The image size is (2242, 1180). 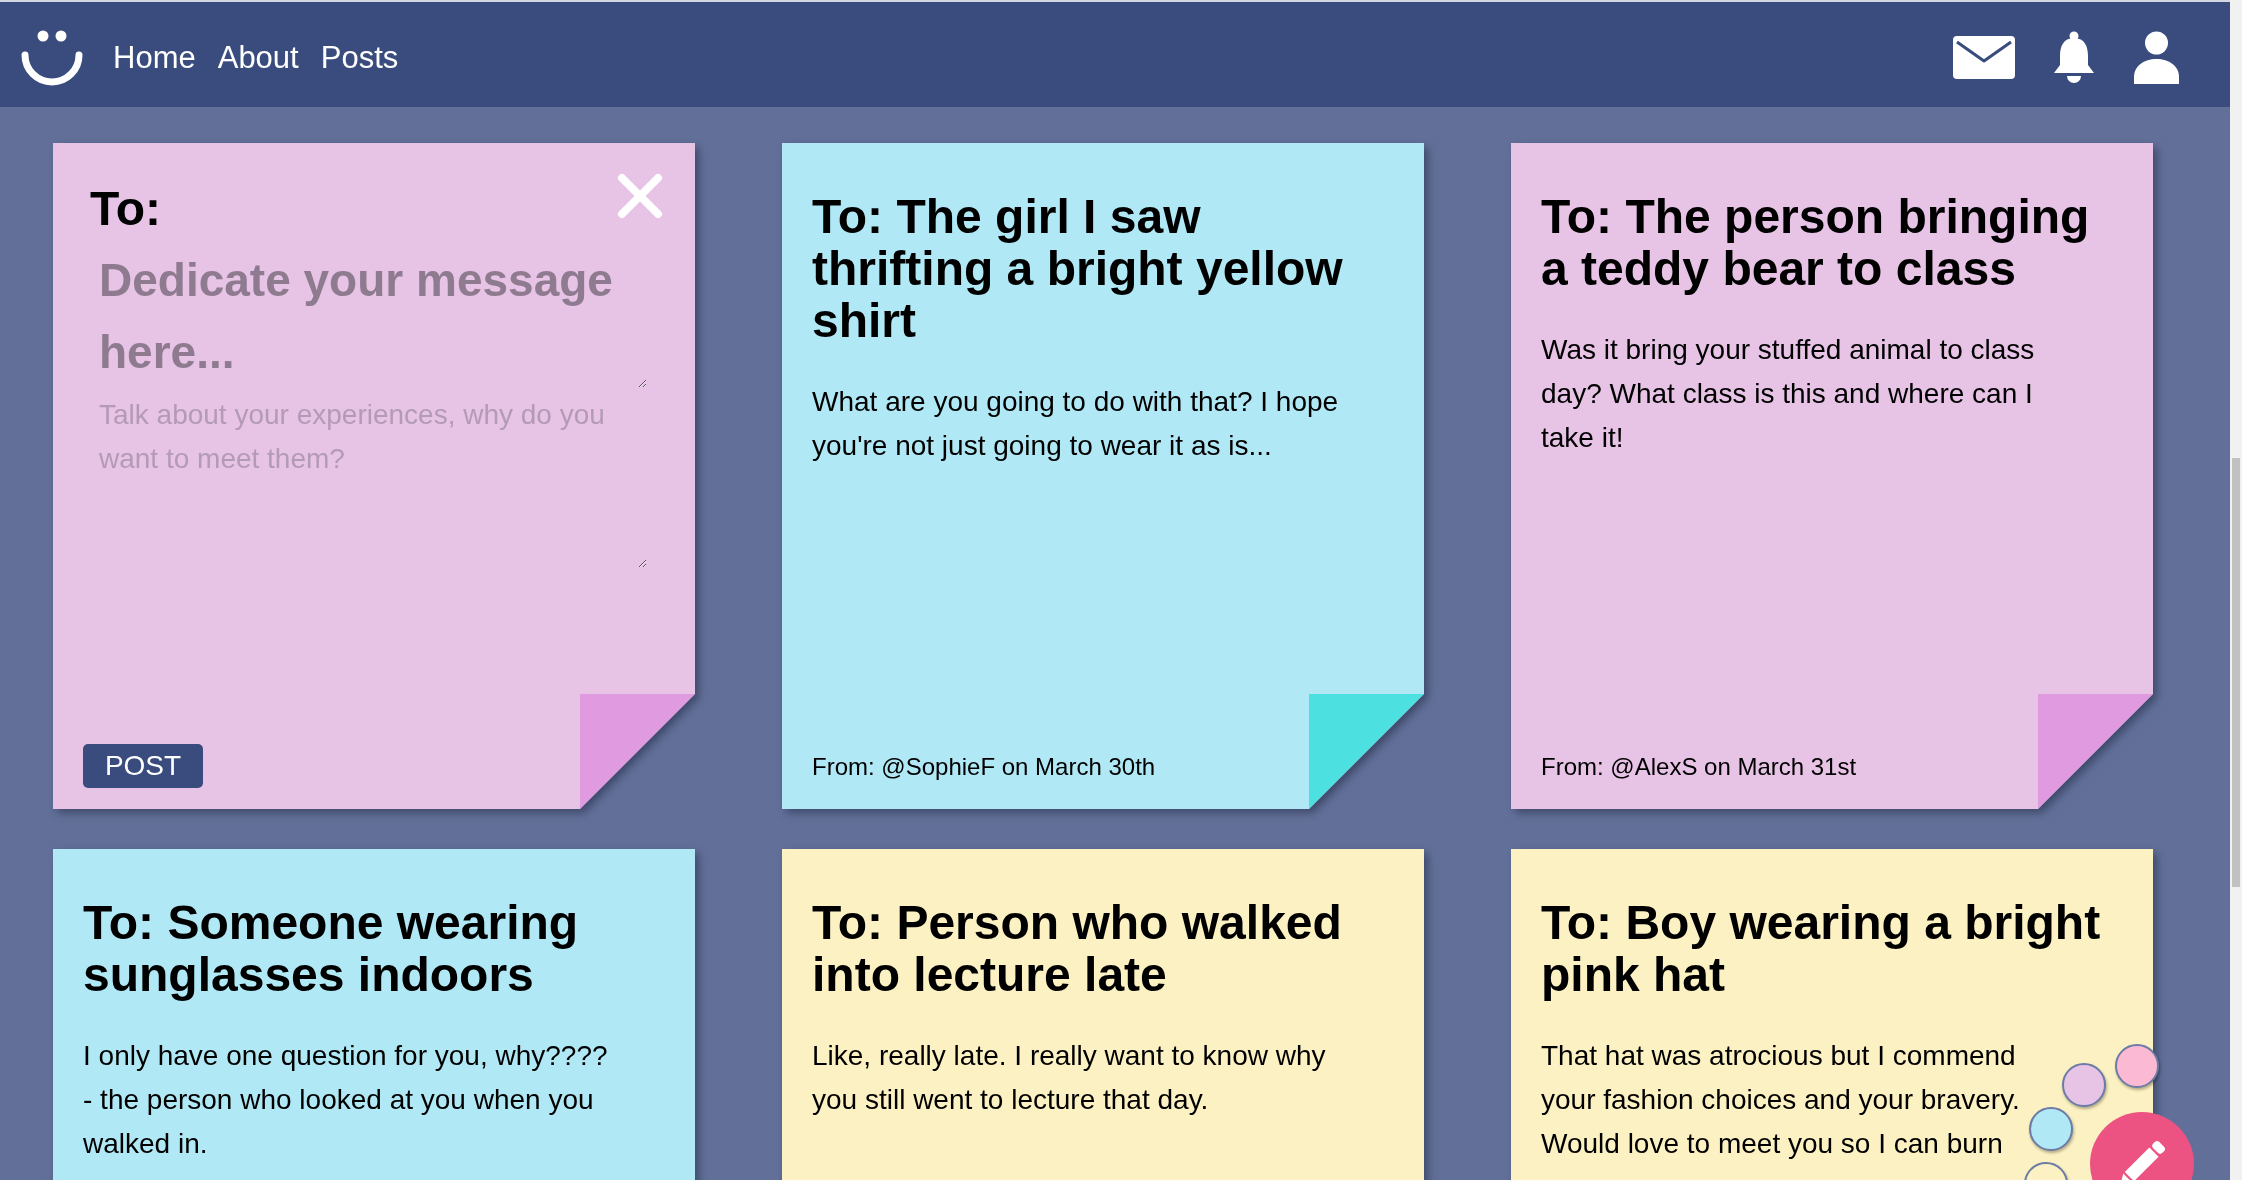 I want to click on note-title: To: Boy wearing a bright pink hat, so click(x=1821, y=949).